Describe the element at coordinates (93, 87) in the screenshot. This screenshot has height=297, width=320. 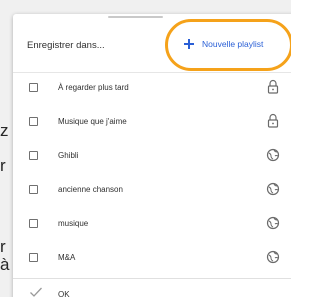
I see `playlist-label: À regarder plus tard` at that location.